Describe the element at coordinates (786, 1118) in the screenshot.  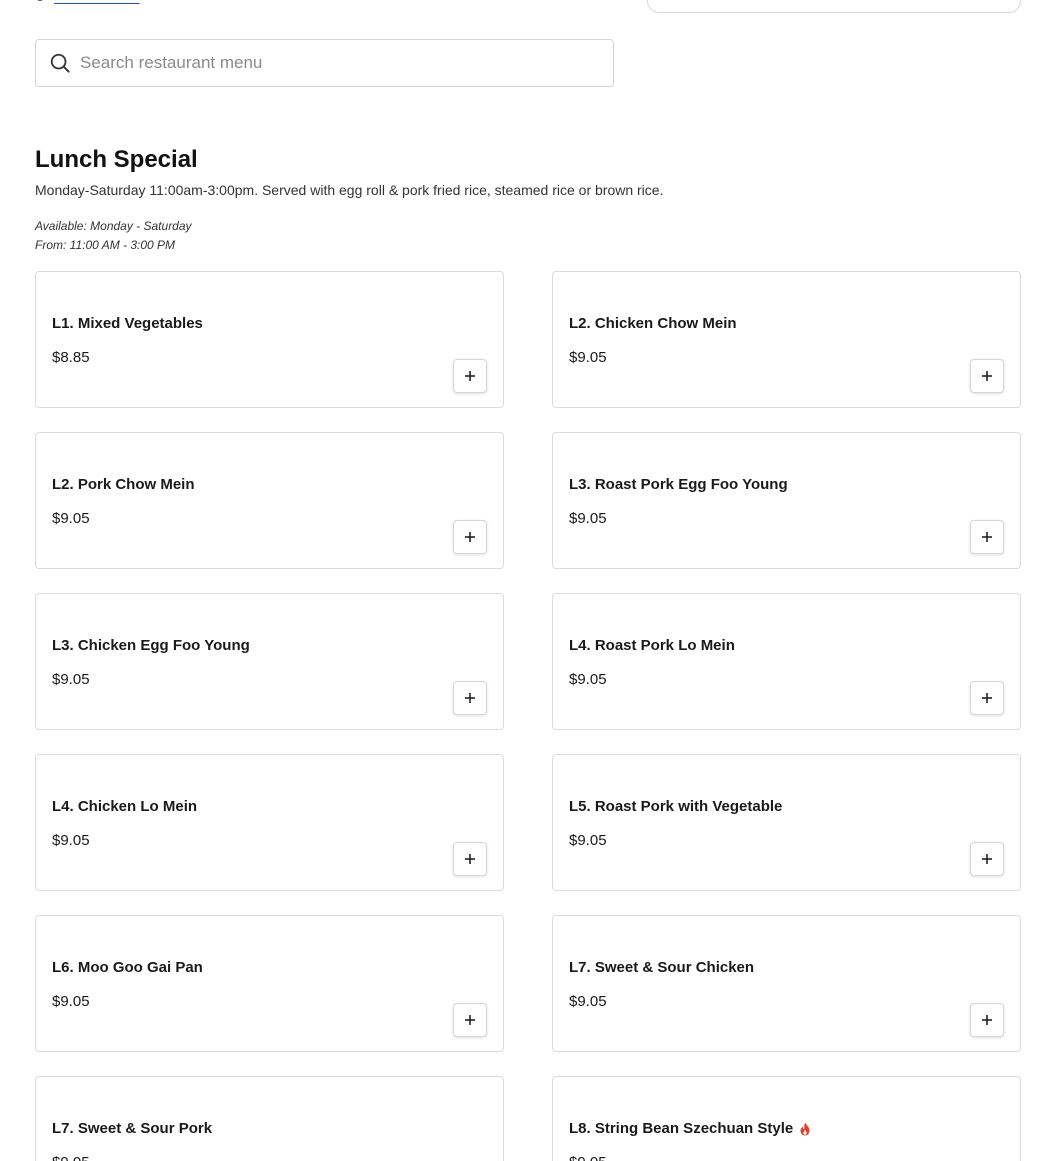
I see `menu-item-card: L8. String Bean Szechuan Style $9.05` at that location.